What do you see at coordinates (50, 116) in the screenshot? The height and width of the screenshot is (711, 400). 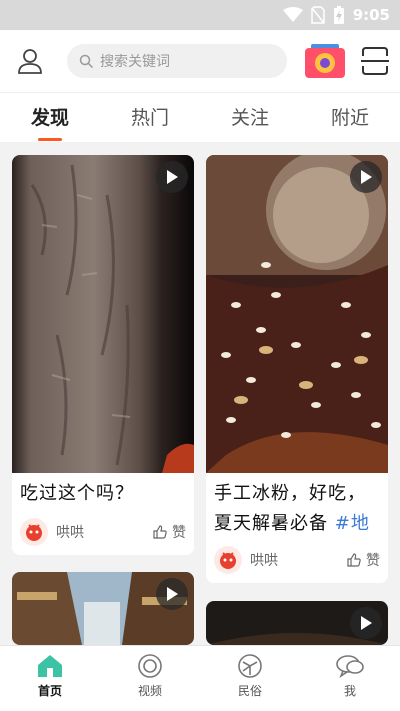 I see `tab-discover: 发现` at bounding box center [50, 116].